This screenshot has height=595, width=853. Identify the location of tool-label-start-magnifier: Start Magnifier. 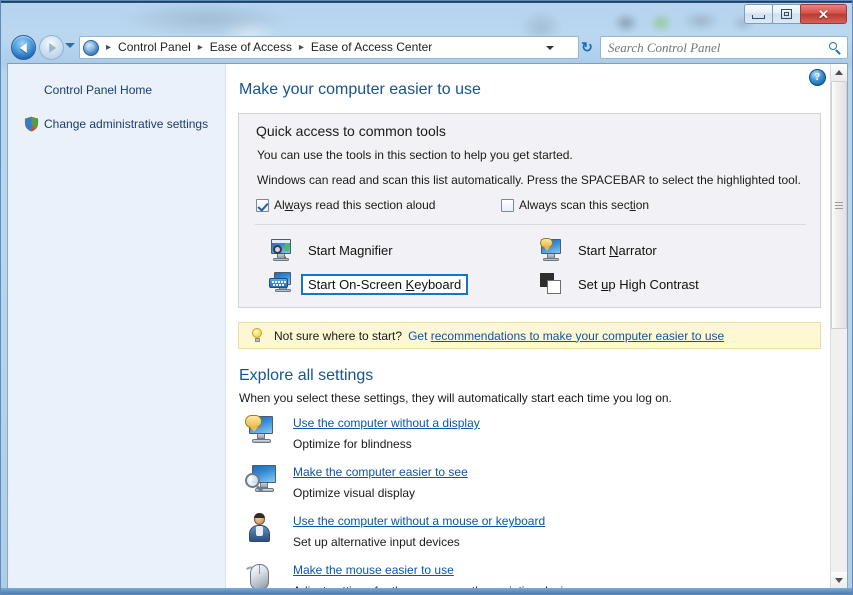
(350, 250).